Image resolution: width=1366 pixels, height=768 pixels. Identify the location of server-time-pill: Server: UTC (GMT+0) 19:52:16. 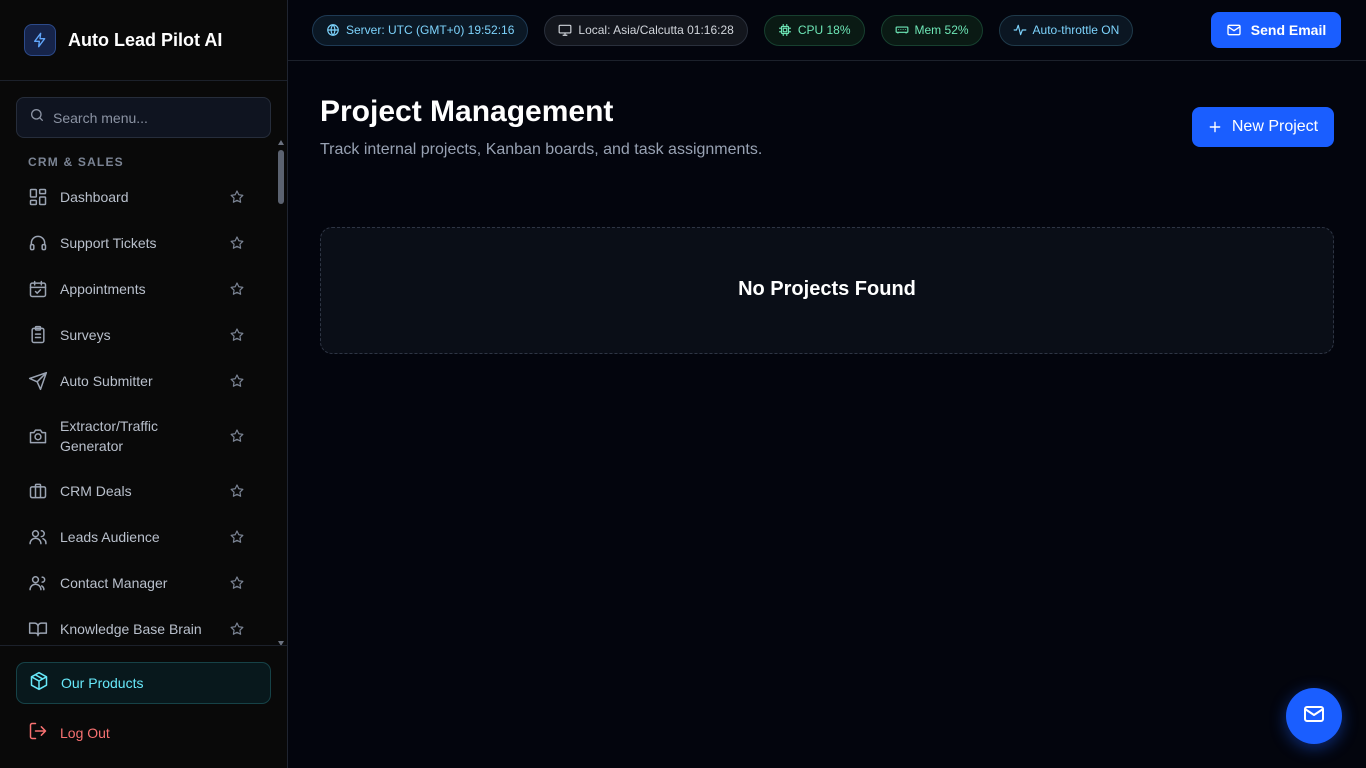
(420, 30).